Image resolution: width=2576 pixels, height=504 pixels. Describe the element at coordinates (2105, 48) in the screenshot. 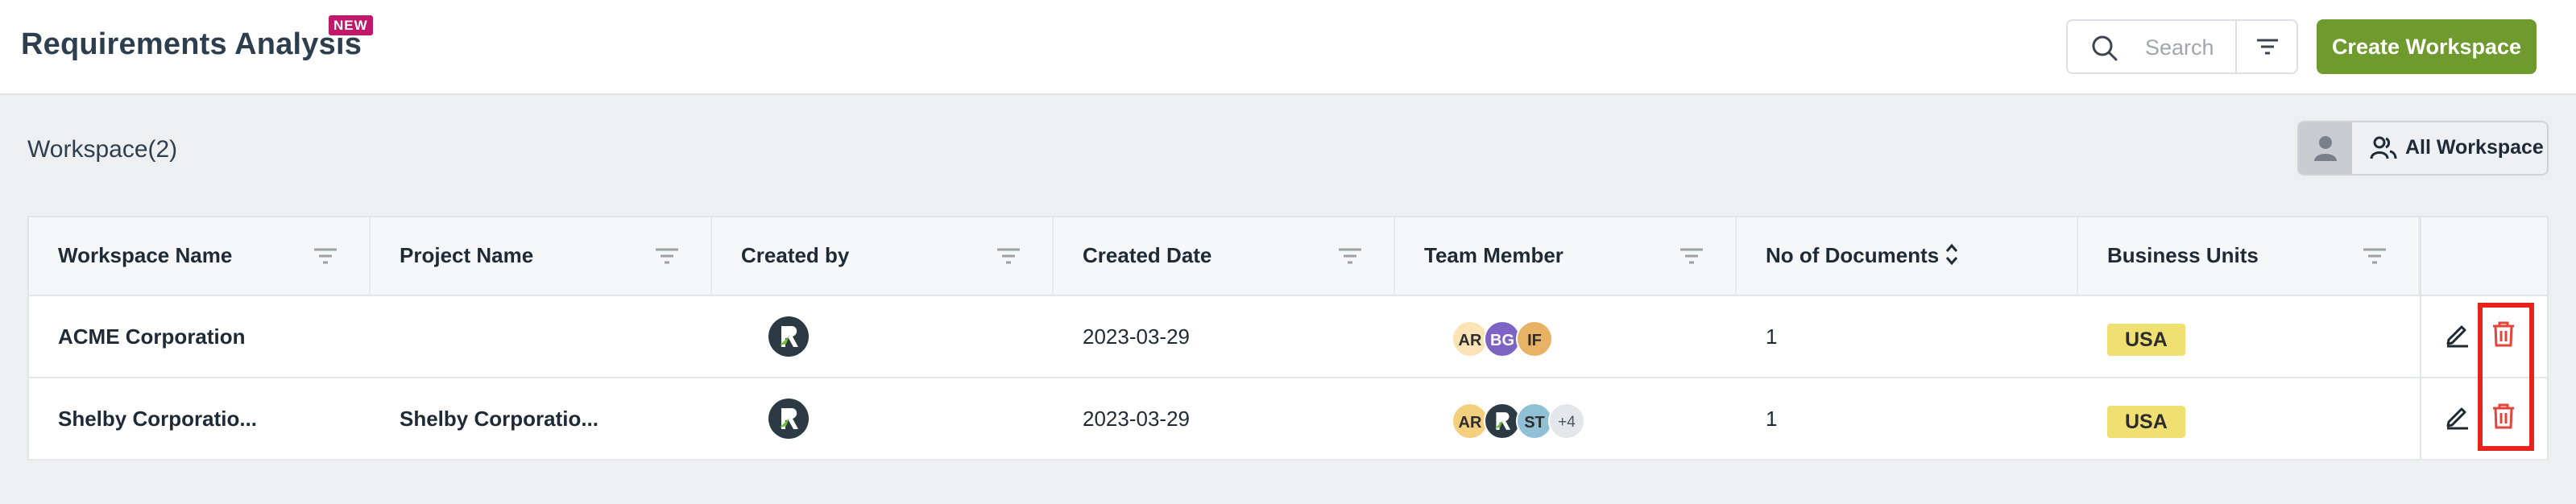

I see `search-icon` at that location.